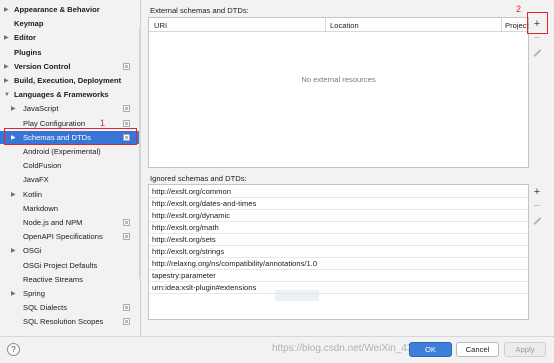  Describe the element at coordinates (160, 25) in the screenshot. I see `column-header-uri: URI` at that location.